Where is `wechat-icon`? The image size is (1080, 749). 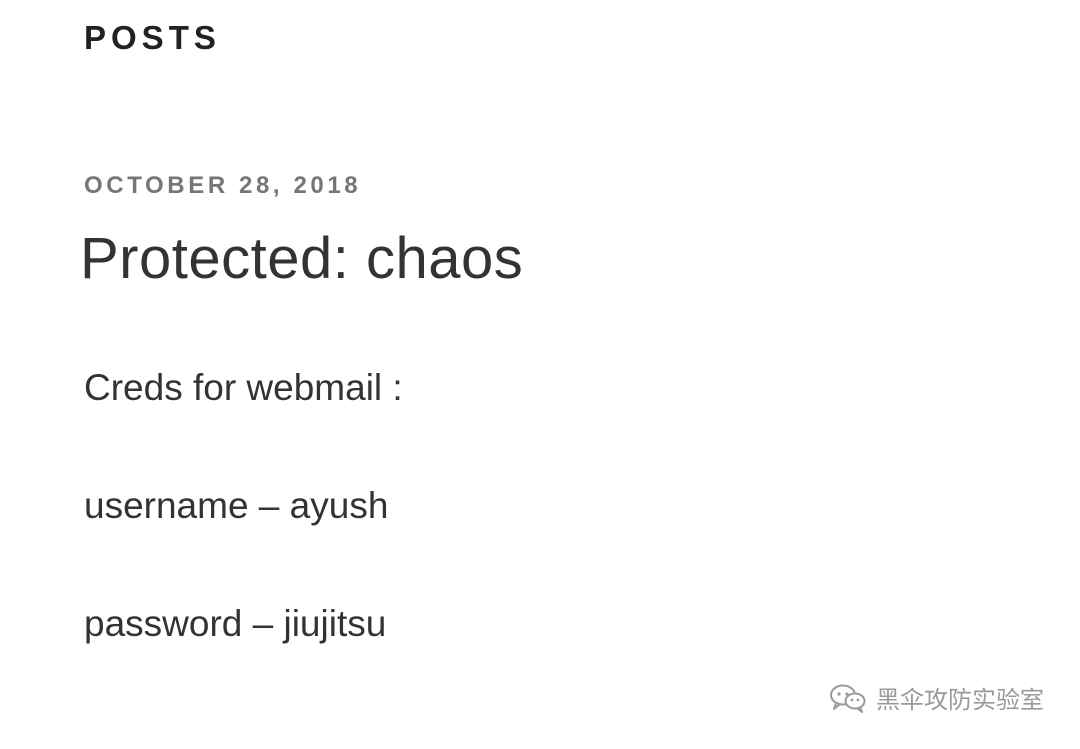 wechat-icon is located at coordinates (848, 698).